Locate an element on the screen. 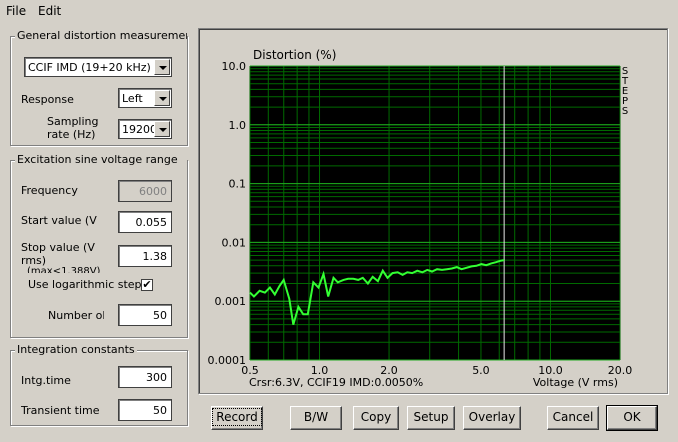 The width and height of the screenshot is (678, 442). side-label-letter: S is located at coordinates (625, 111).